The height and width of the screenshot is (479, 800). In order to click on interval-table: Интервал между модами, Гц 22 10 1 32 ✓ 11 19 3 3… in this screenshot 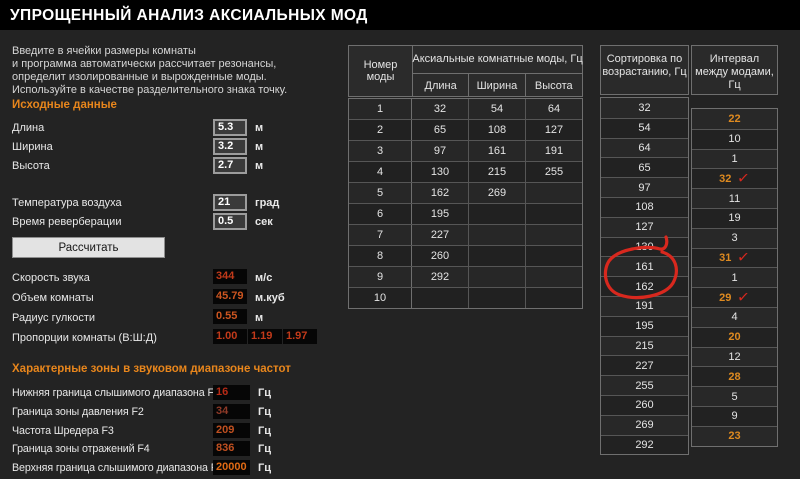, I will do `click(734, 246)`.